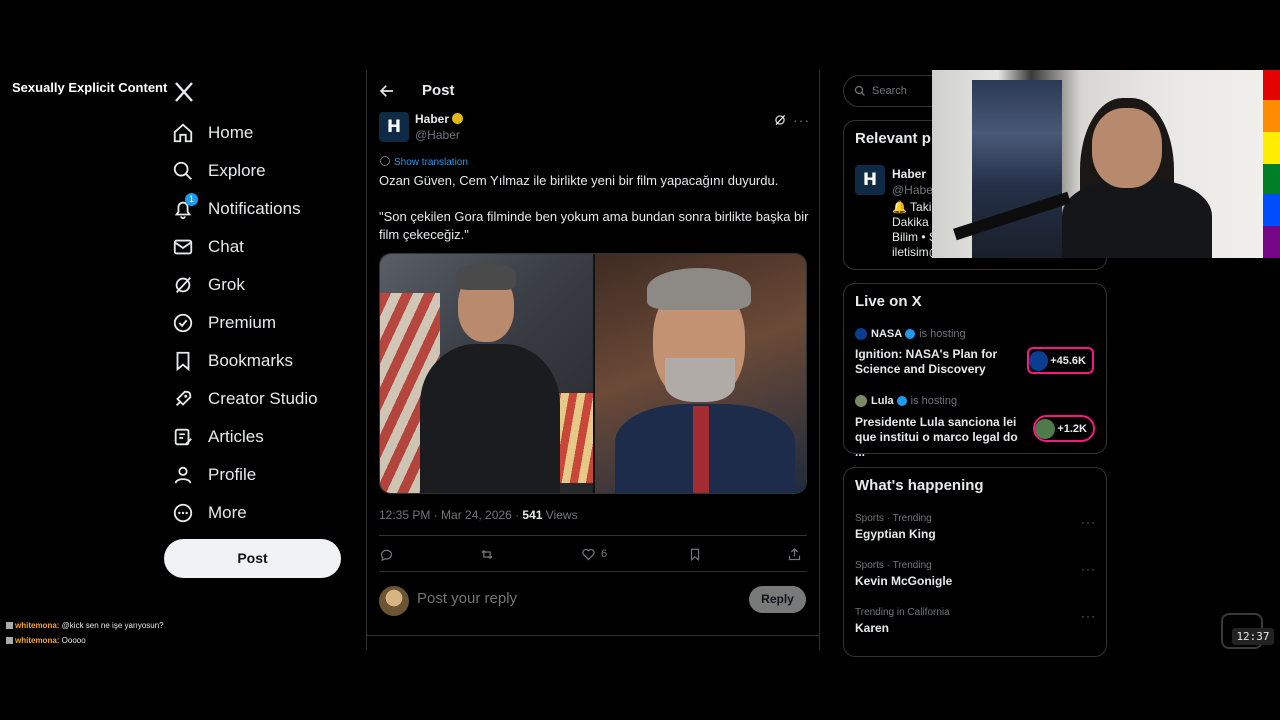 The width and height of the screenshot is (1280, 720). What do you see at coordinates (439, 119) in the screenshot?
I see `author-name: Haber` at bounding box center [439, 119].